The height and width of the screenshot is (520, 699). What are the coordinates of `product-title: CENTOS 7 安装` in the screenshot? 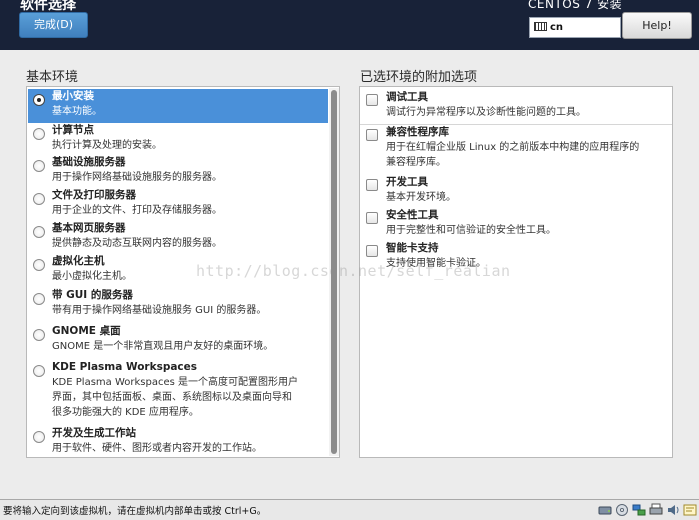 It's located at (575, 5).